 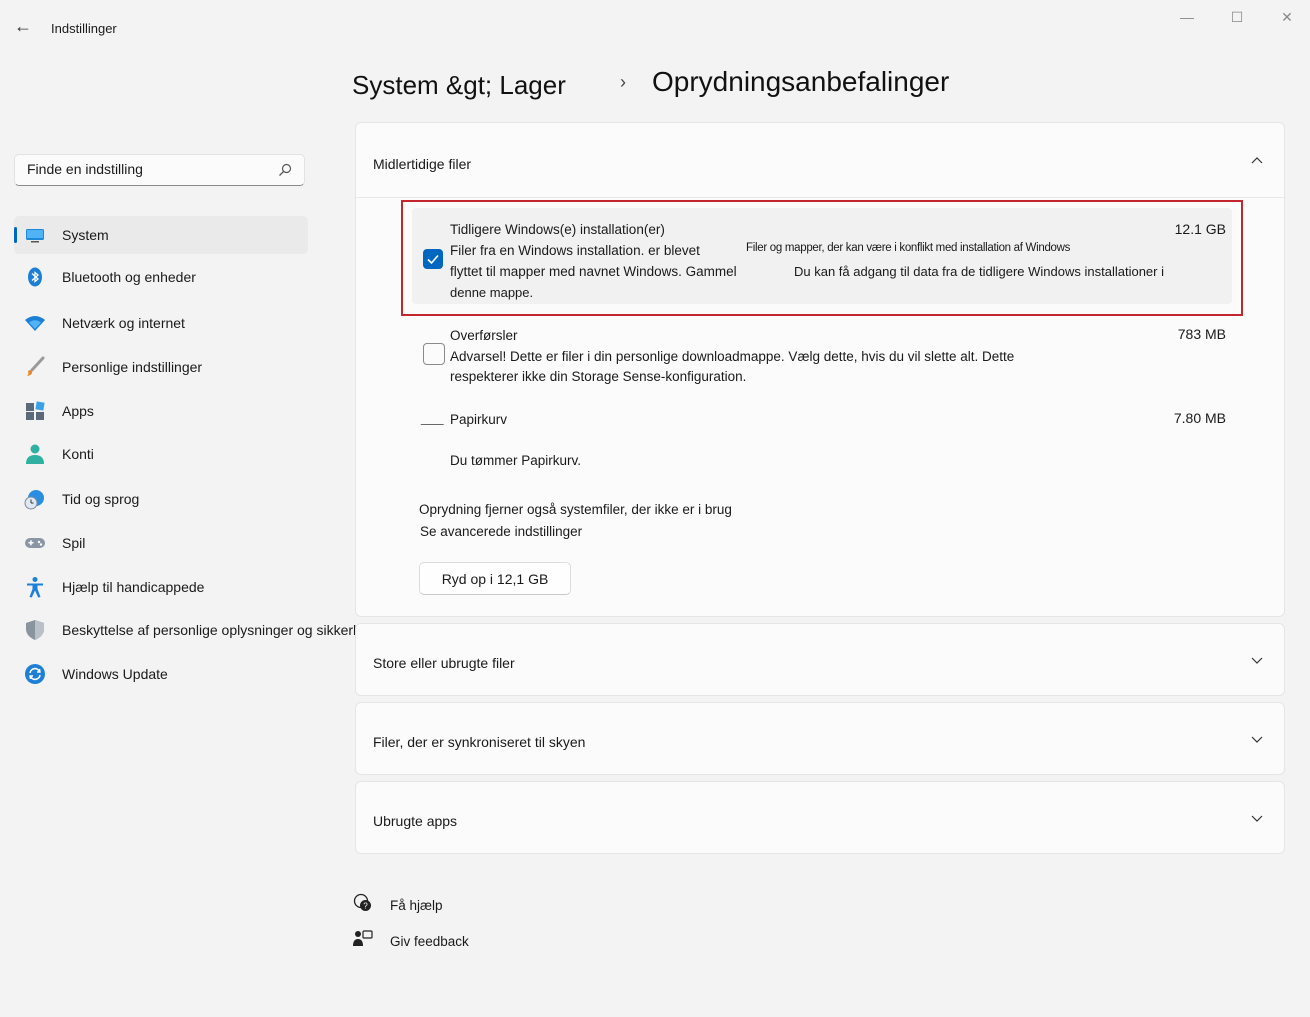 I want to click on give-feedback-link: Giv feedback, so click(x=429, y=941).